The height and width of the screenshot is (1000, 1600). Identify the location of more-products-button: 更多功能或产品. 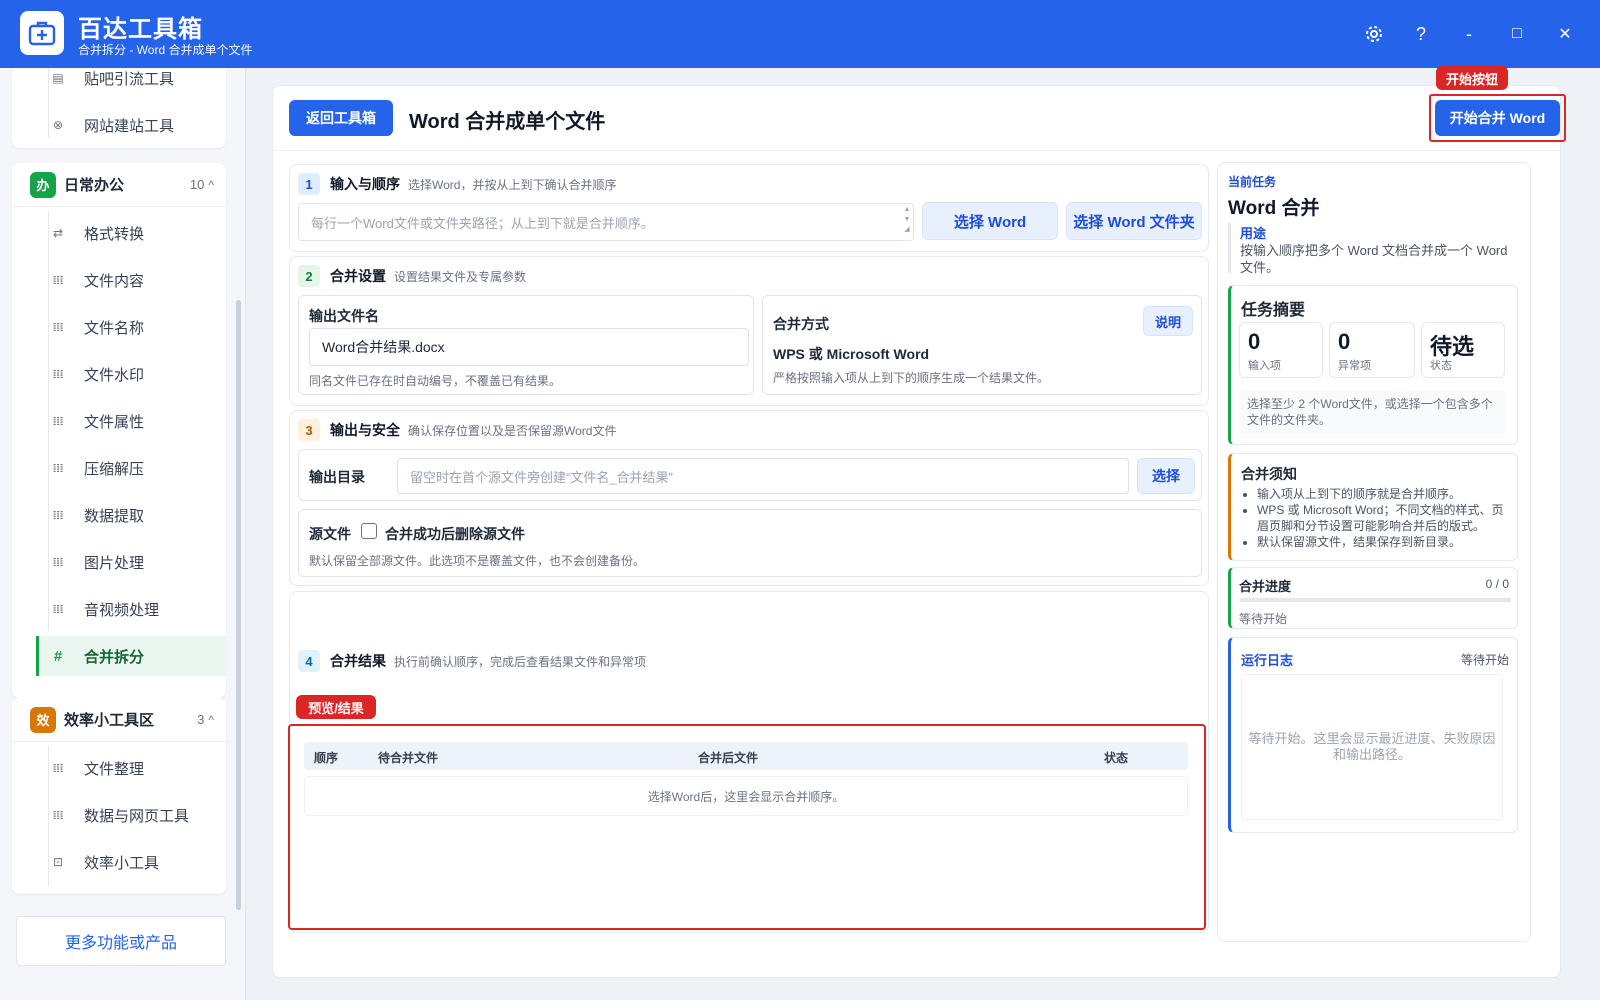
(121, 941).